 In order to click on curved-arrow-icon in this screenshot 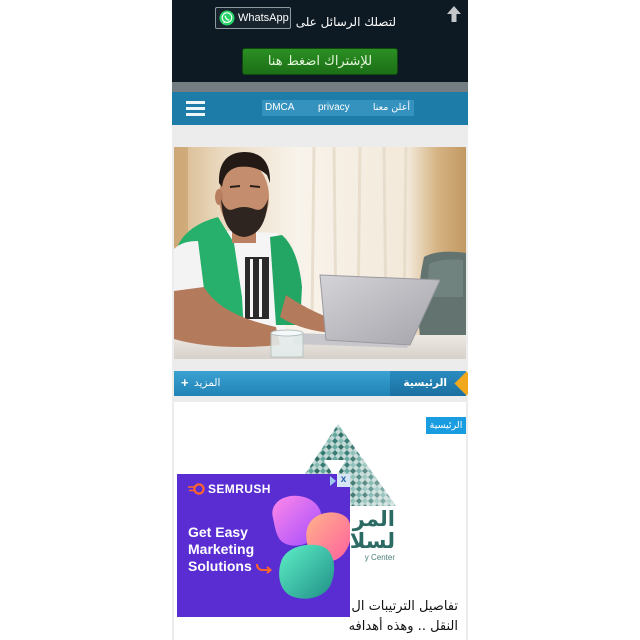, I will do `click(264, 568)`.